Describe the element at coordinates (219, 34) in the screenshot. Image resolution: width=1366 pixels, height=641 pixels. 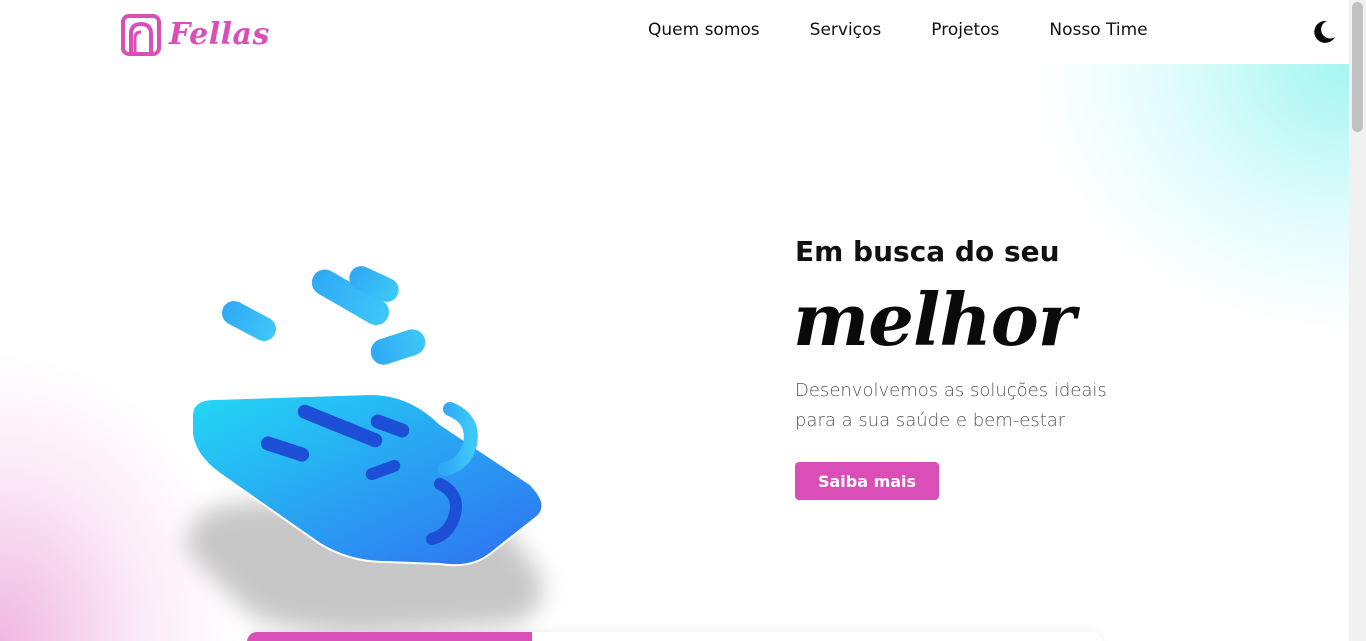
I see `brand-name: Fellas` at that location.